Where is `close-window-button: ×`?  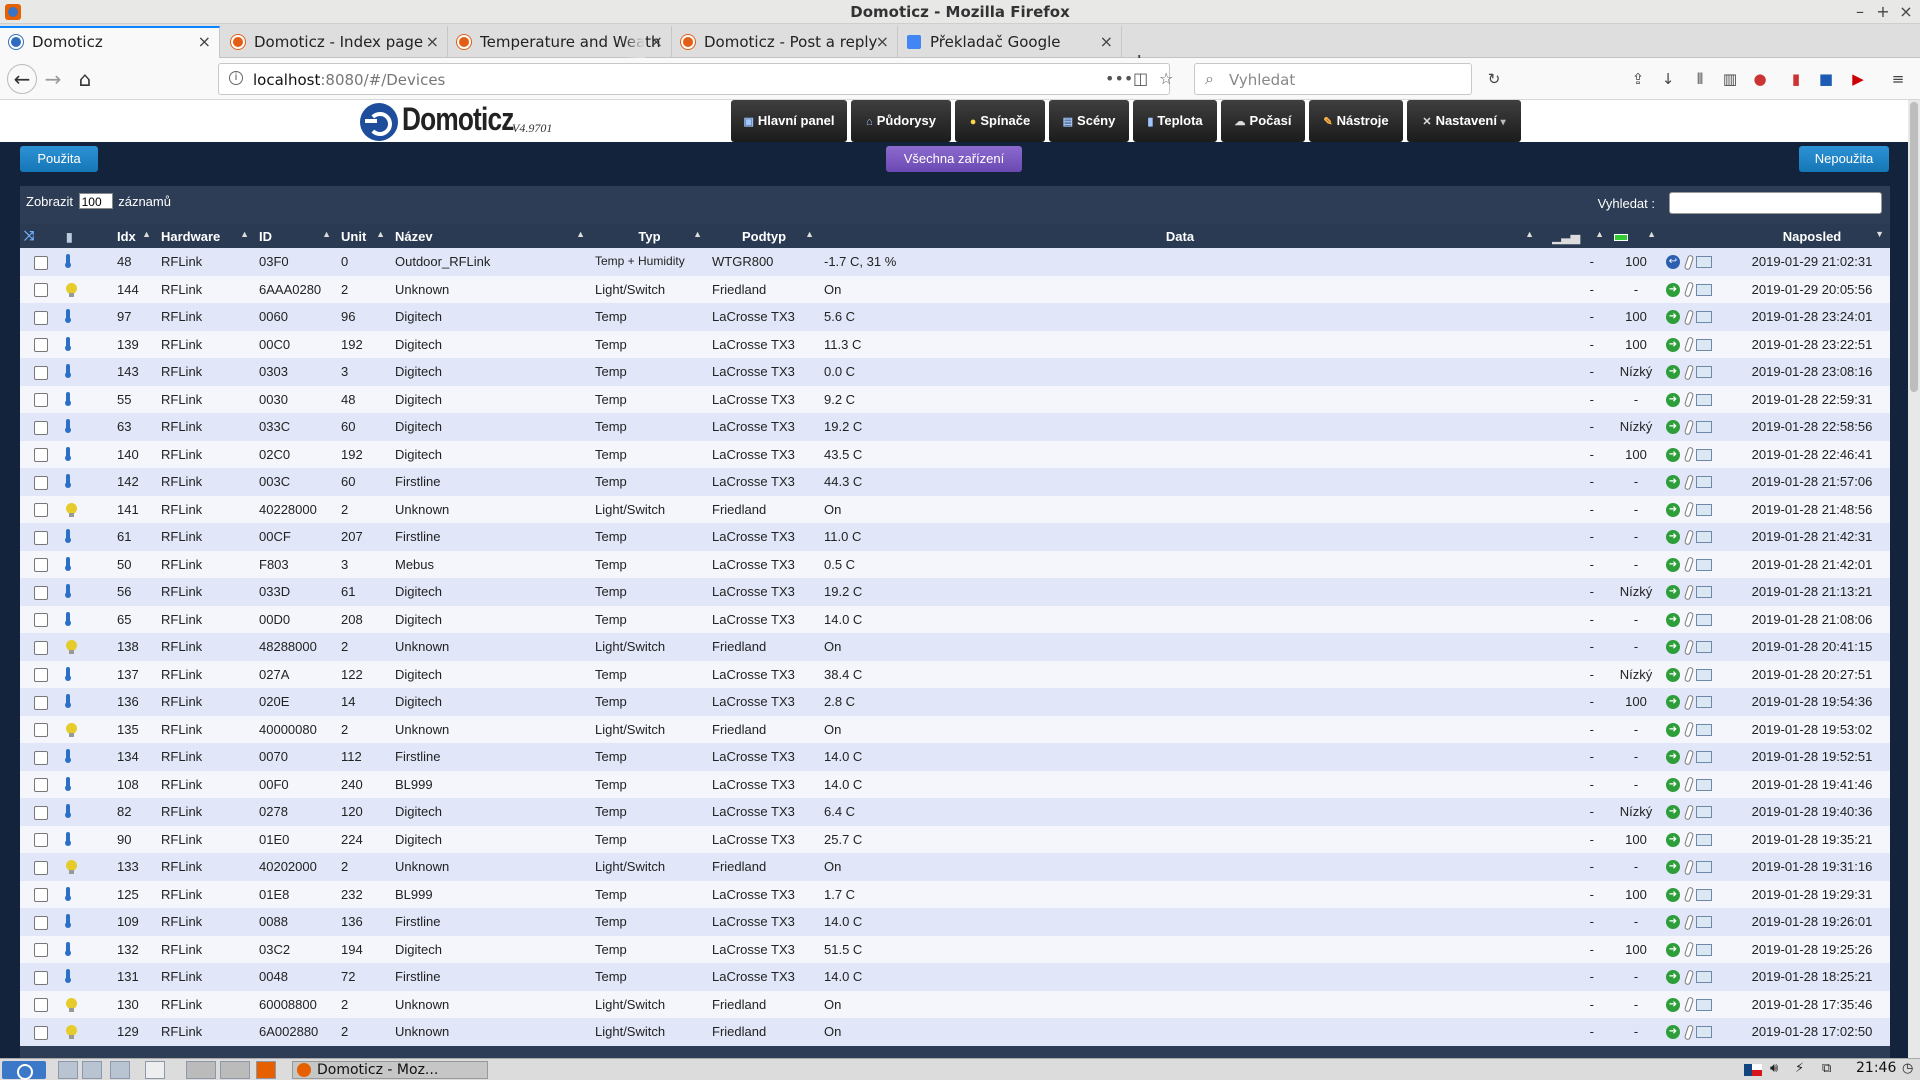
close-window-button: × is located at coordinates (1906, 12).